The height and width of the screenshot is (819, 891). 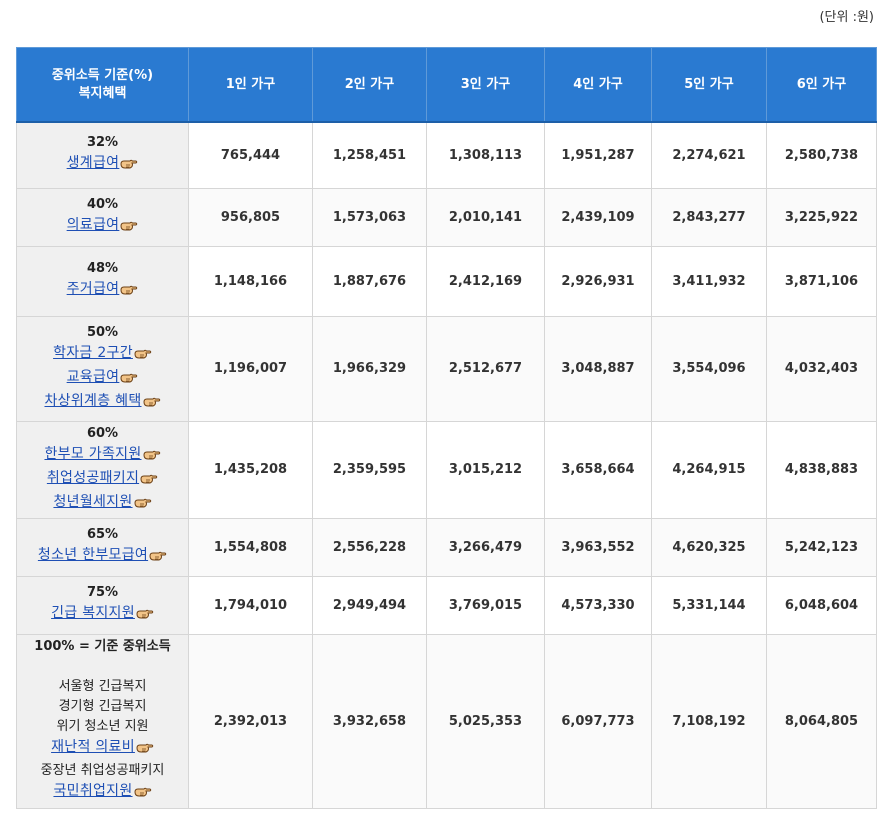 I want to click on benefit-link: 국민취업지원, so click(x=92, y=791).